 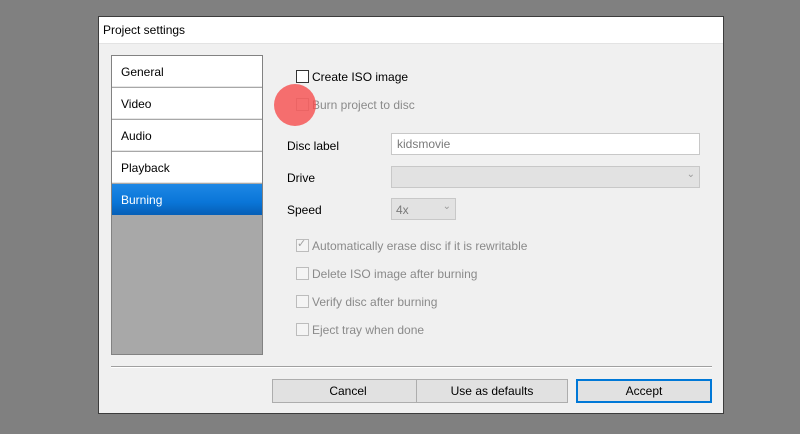 I want to click on sidebar-item-general: General, so click(x=187, y=71).